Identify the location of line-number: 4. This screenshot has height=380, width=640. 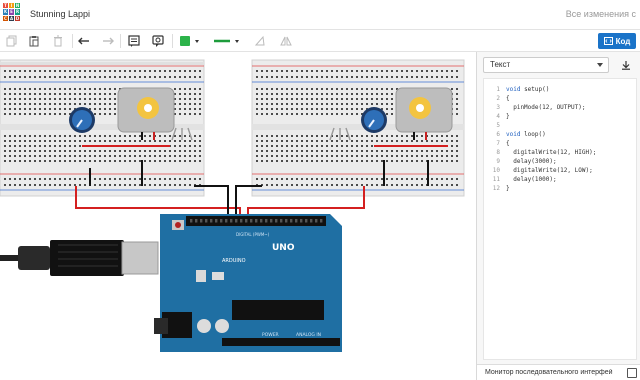
(498, 116).